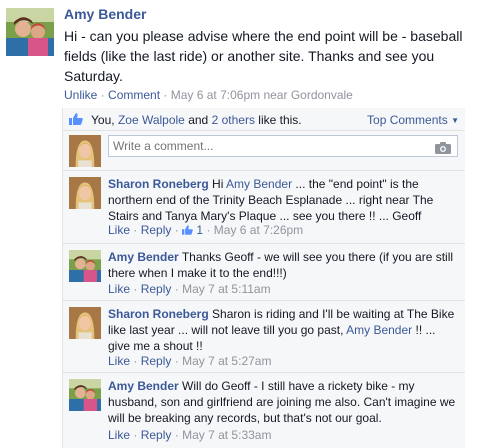  I want to click on comment-like-count: 1, so click(194, 230).